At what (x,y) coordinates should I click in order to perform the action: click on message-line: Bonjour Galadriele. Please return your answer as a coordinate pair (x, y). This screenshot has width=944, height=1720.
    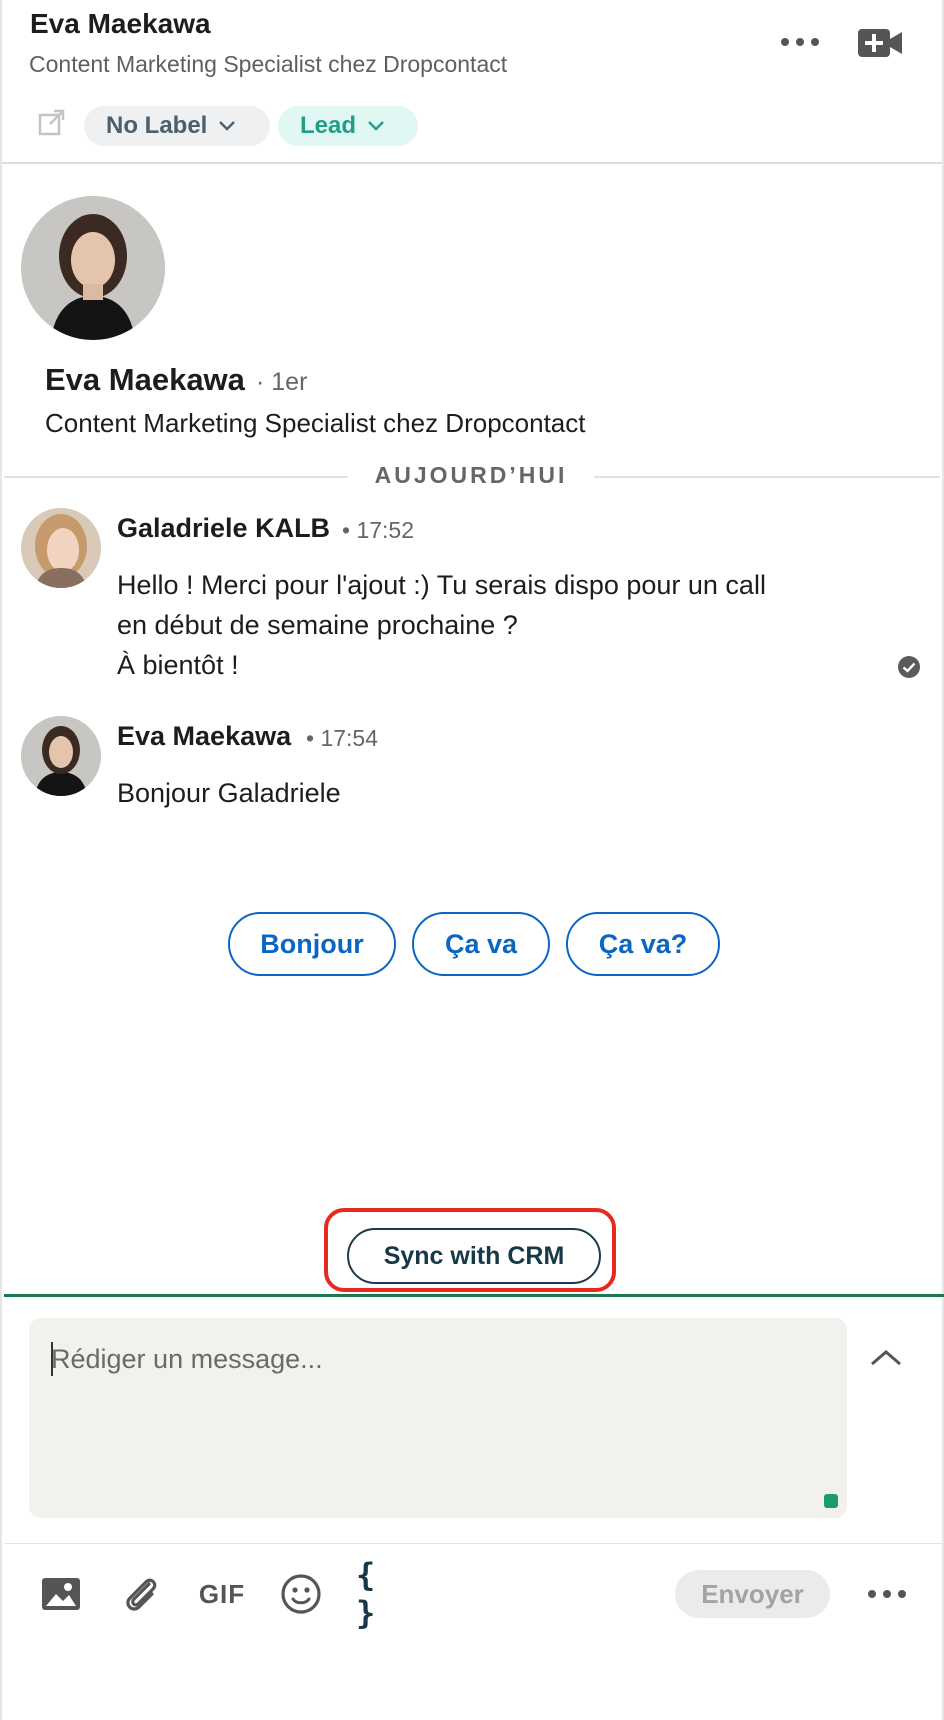
    Looking at the image, I should click on (229, 793).